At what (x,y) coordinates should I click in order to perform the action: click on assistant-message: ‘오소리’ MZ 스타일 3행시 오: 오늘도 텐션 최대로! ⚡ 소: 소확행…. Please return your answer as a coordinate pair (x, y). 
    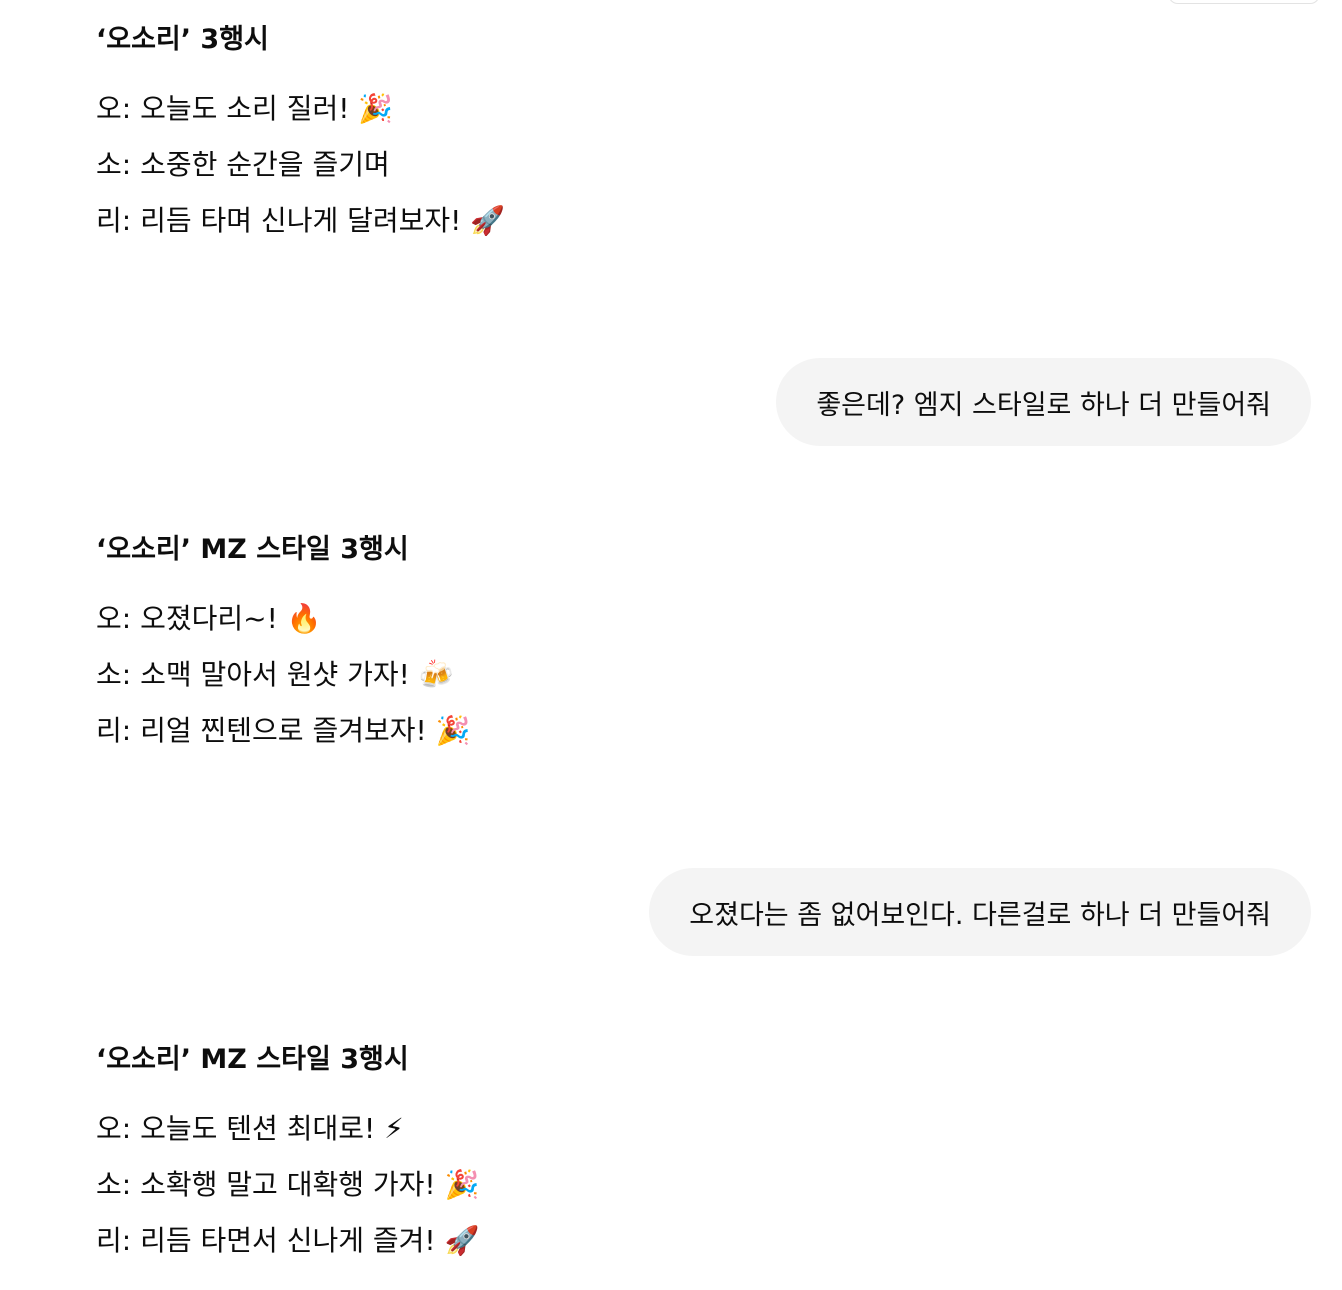
    Looking at the image, I should click on (446, 1156).